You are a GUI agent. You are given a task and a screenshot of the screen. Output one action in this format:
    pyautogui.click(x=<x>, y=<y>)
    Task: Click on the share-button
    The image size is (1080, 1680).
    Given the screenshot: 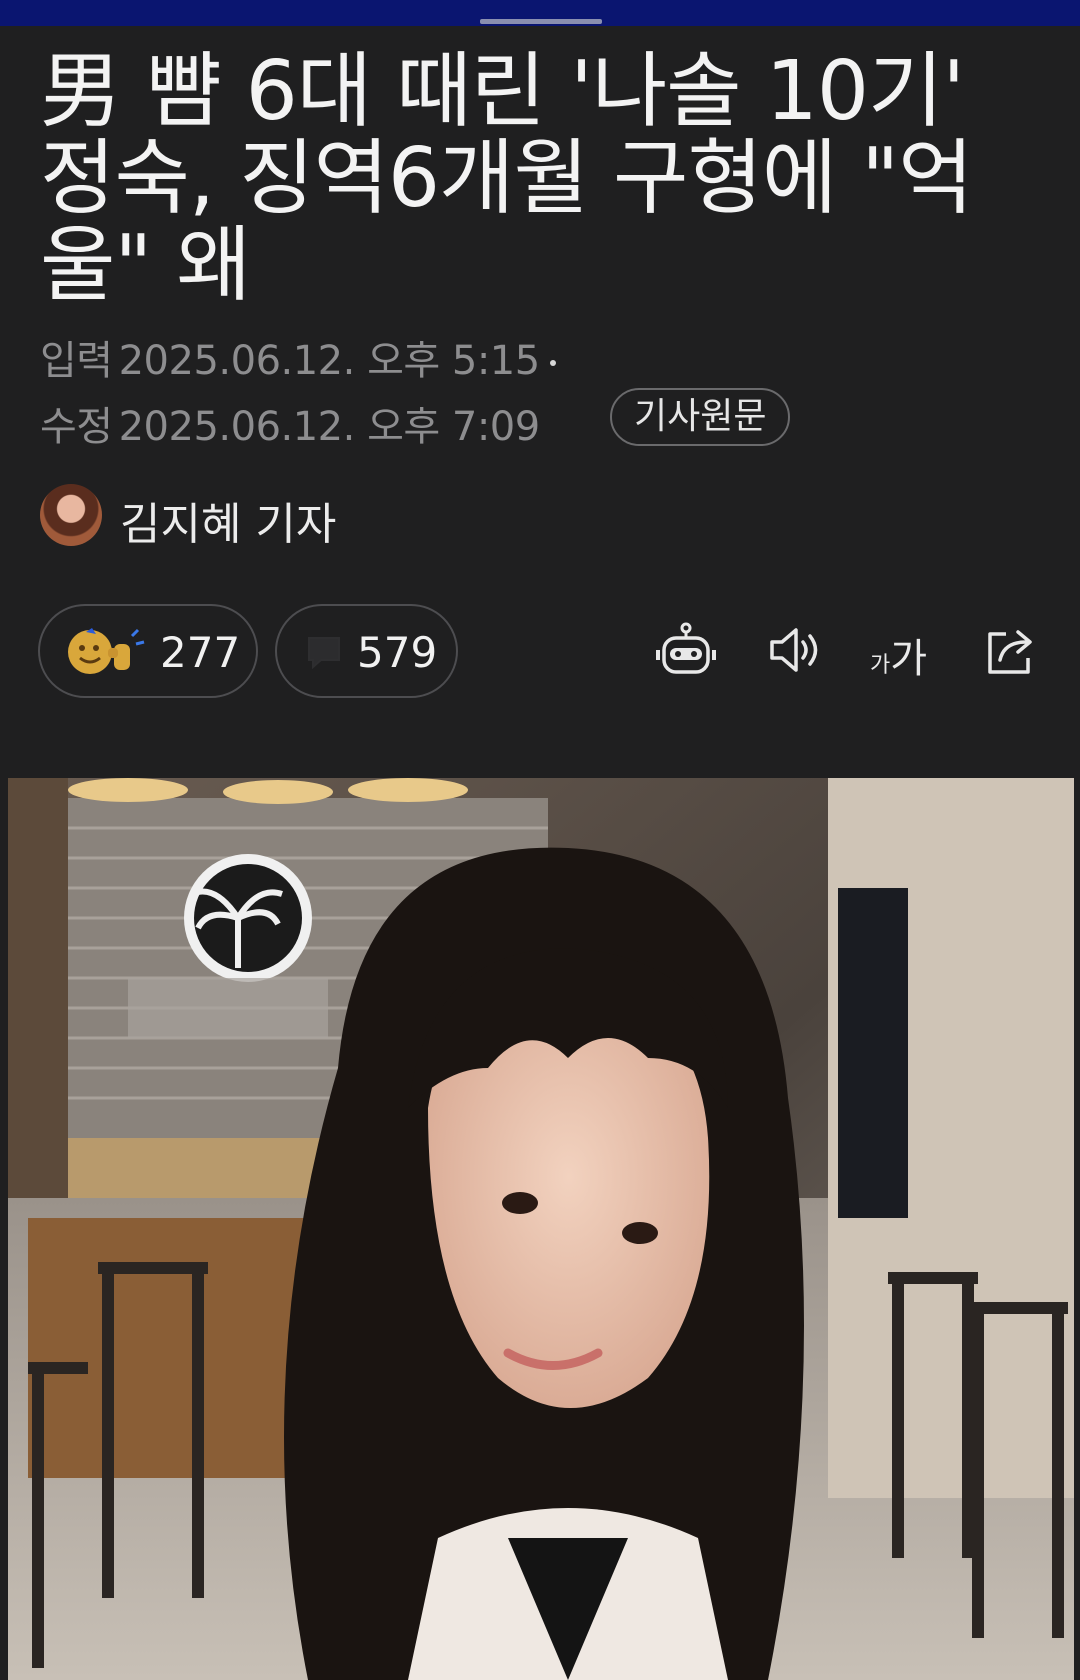 What is the action you would take?
    pyautogui.click(x=1011, y=650)
    